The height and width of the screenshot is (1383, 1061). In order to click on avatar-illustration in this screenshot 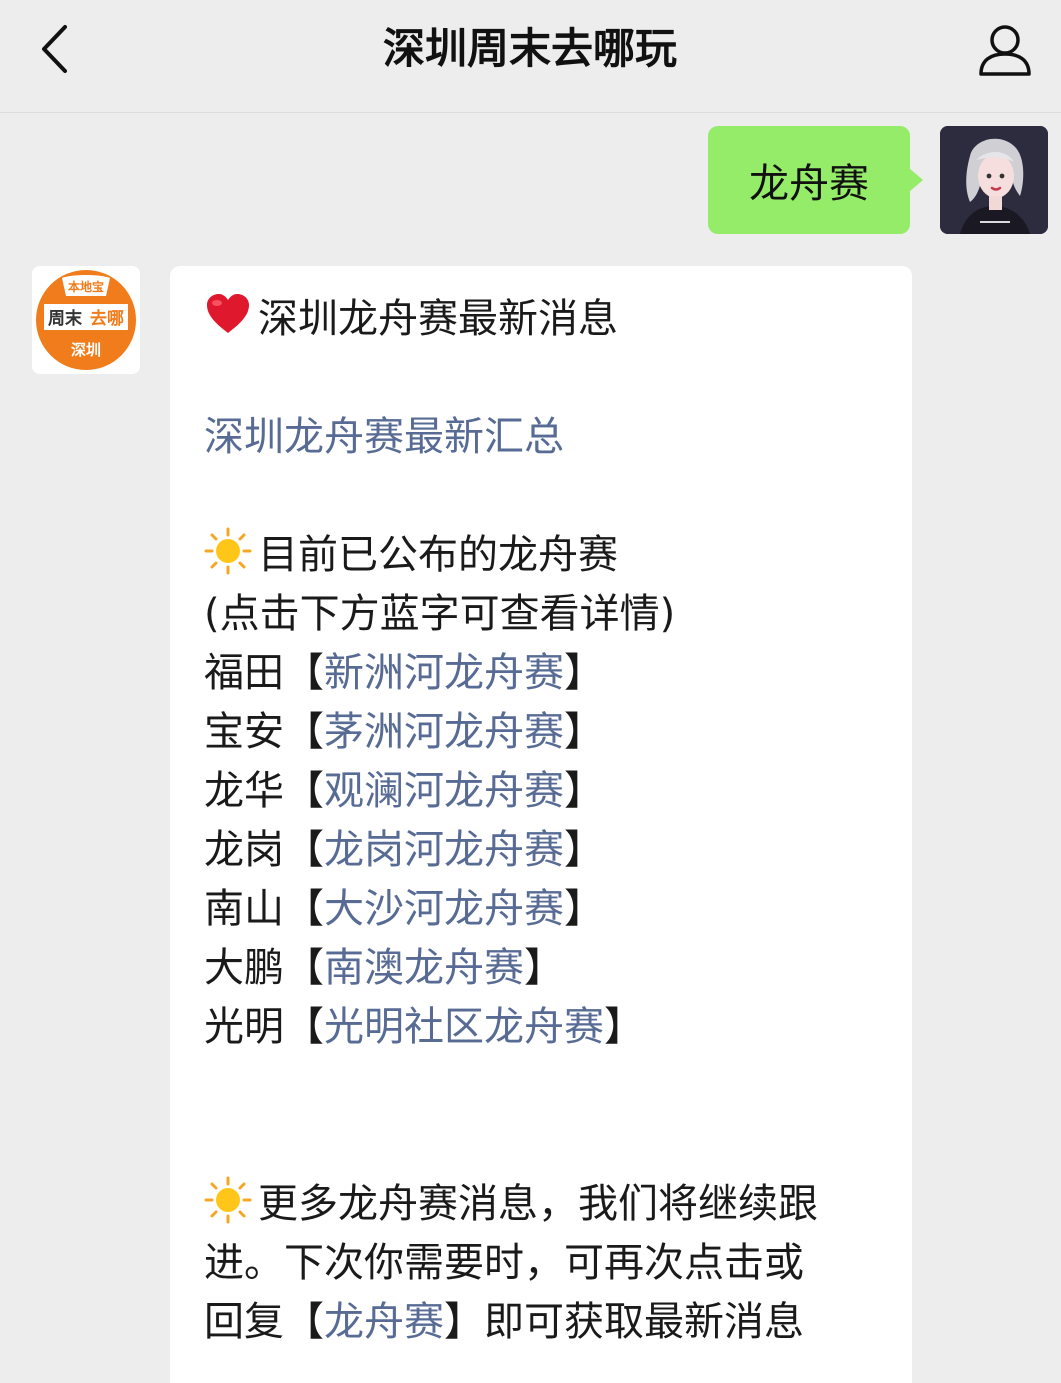, I will do `click(994, 180)`.